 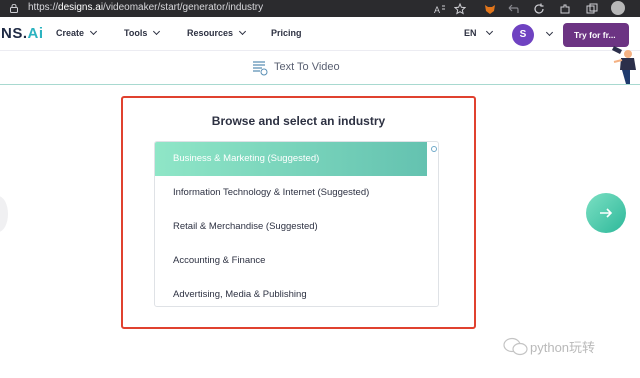 What do you see at coordinates (136, 33) in the screenshot?
I see `nav-tools-label: Tools` at bounding box center [136, 33].